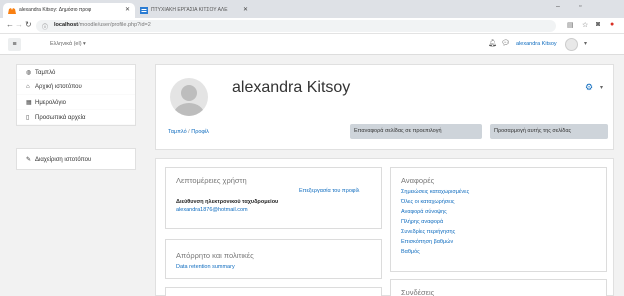 The width and height of the screenshot is (624, 296). What do you see at coordinates (492, 43) in the screenshot?
I see `notifications-bell-icon: 🔔︎` at bounding box center [492, 43].